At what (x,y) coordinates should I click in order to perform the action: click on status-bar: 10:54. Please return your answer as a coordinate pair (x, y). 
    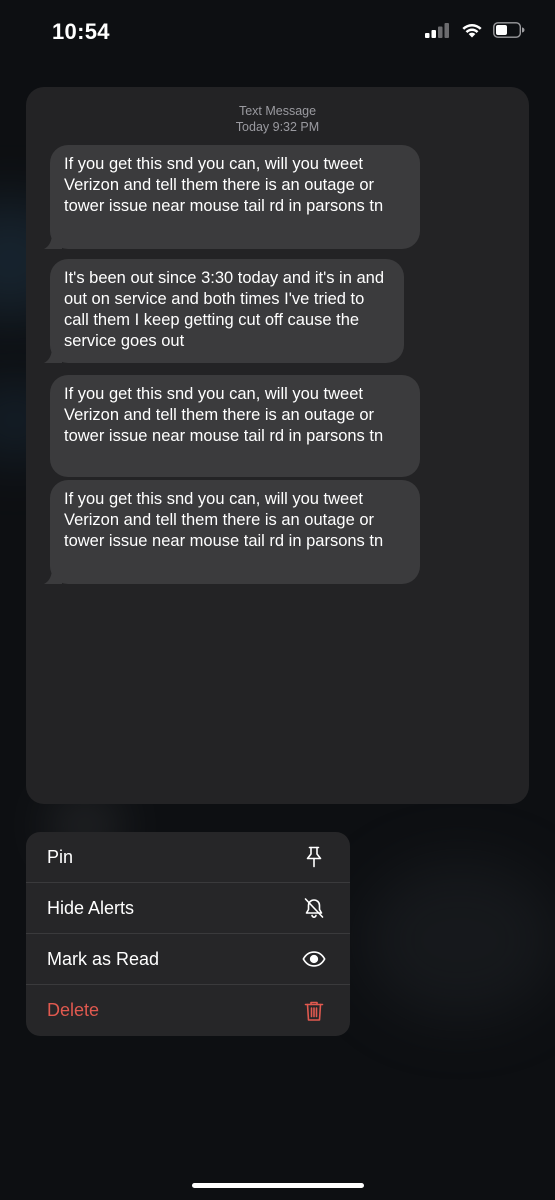
    Looking at the image, I should click on (277, 35).